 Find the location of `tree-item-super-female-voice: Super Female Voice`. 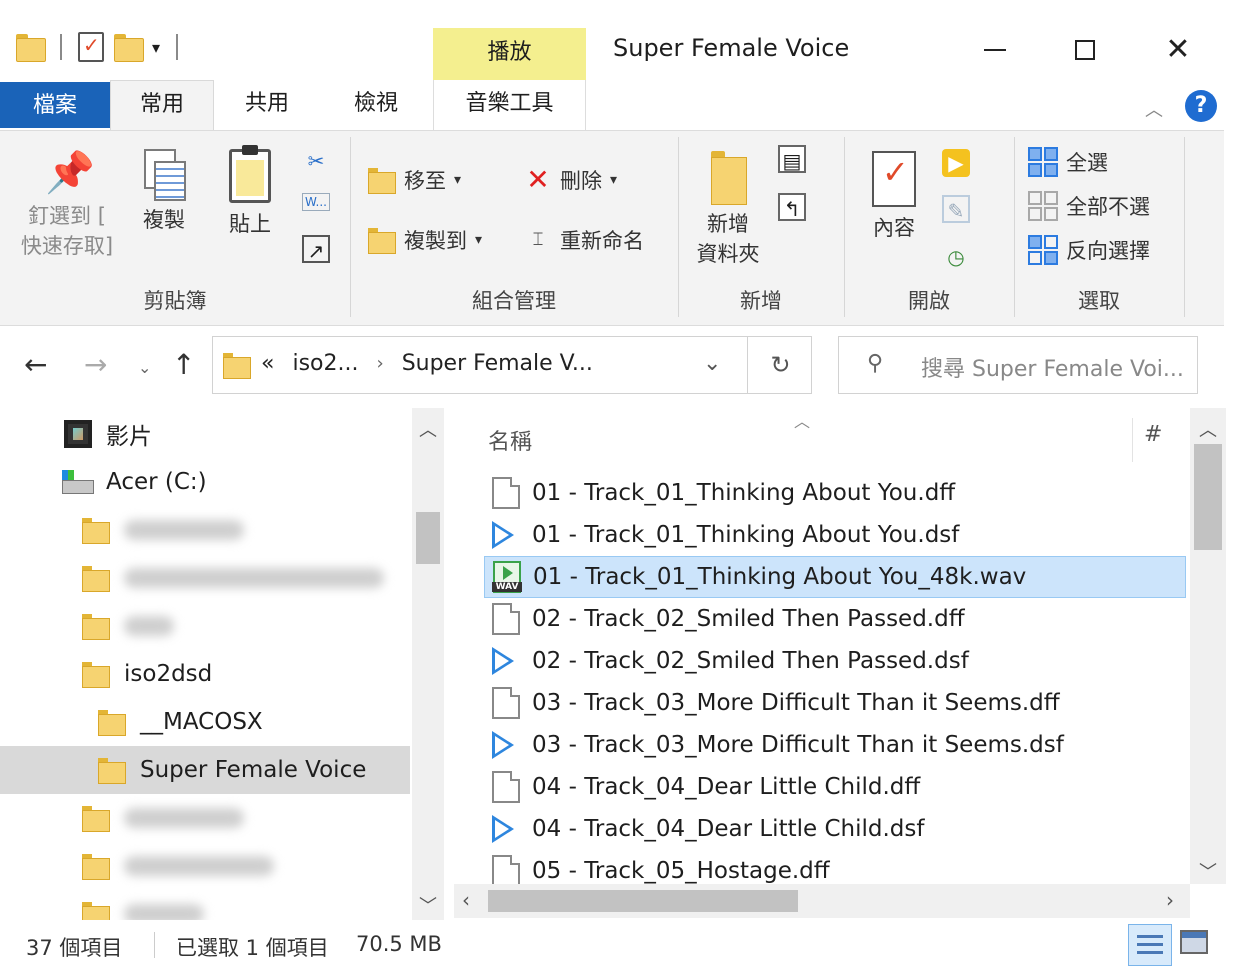

tree-item-super-female-voice: Super Female Voice is located at coordinates (205, 770).